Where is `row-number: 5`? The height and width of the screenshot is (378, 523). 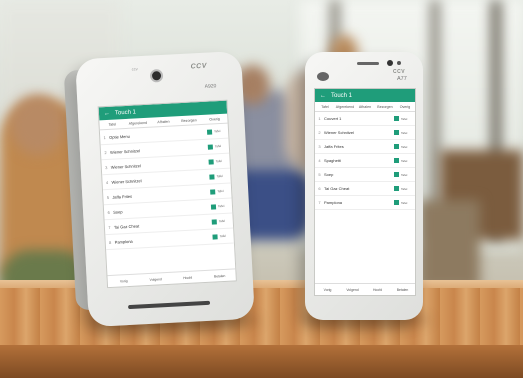 row-number: 5 is located at coordinates (319, 174).